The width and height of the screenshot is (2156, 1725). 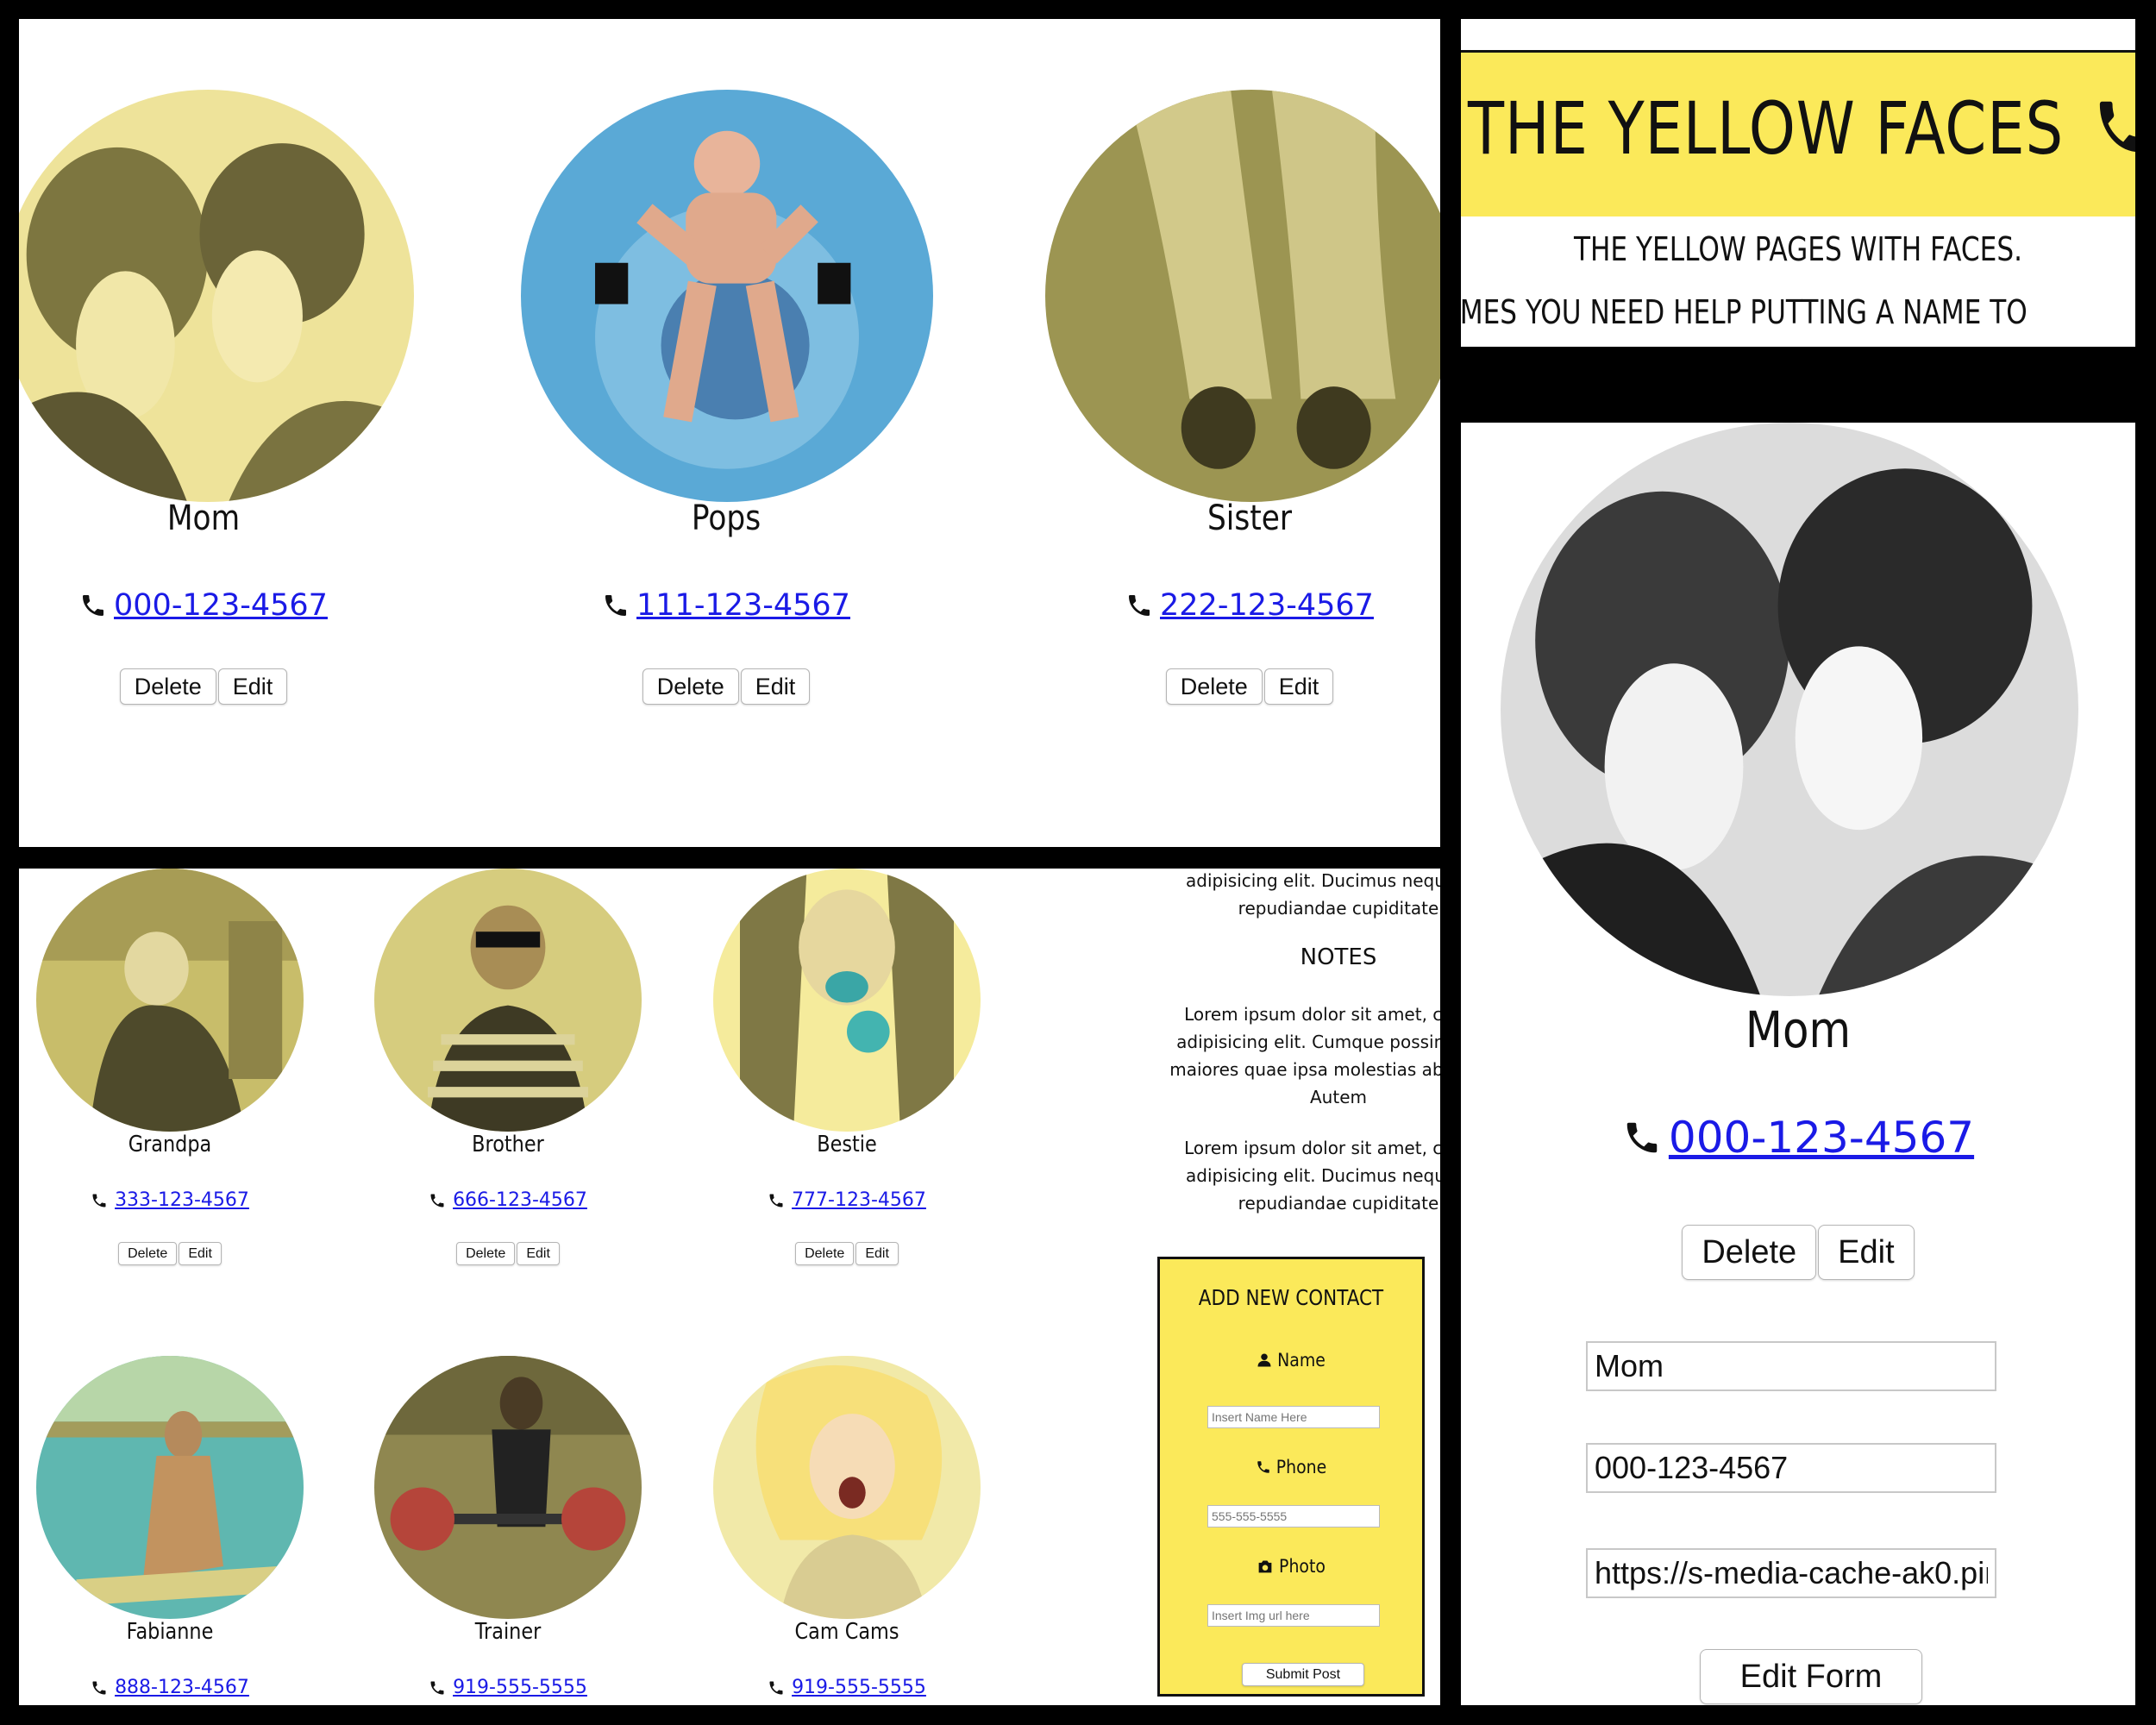 I want to click on edit-form-button: Edit Form, so click(x=1811, y=1676).